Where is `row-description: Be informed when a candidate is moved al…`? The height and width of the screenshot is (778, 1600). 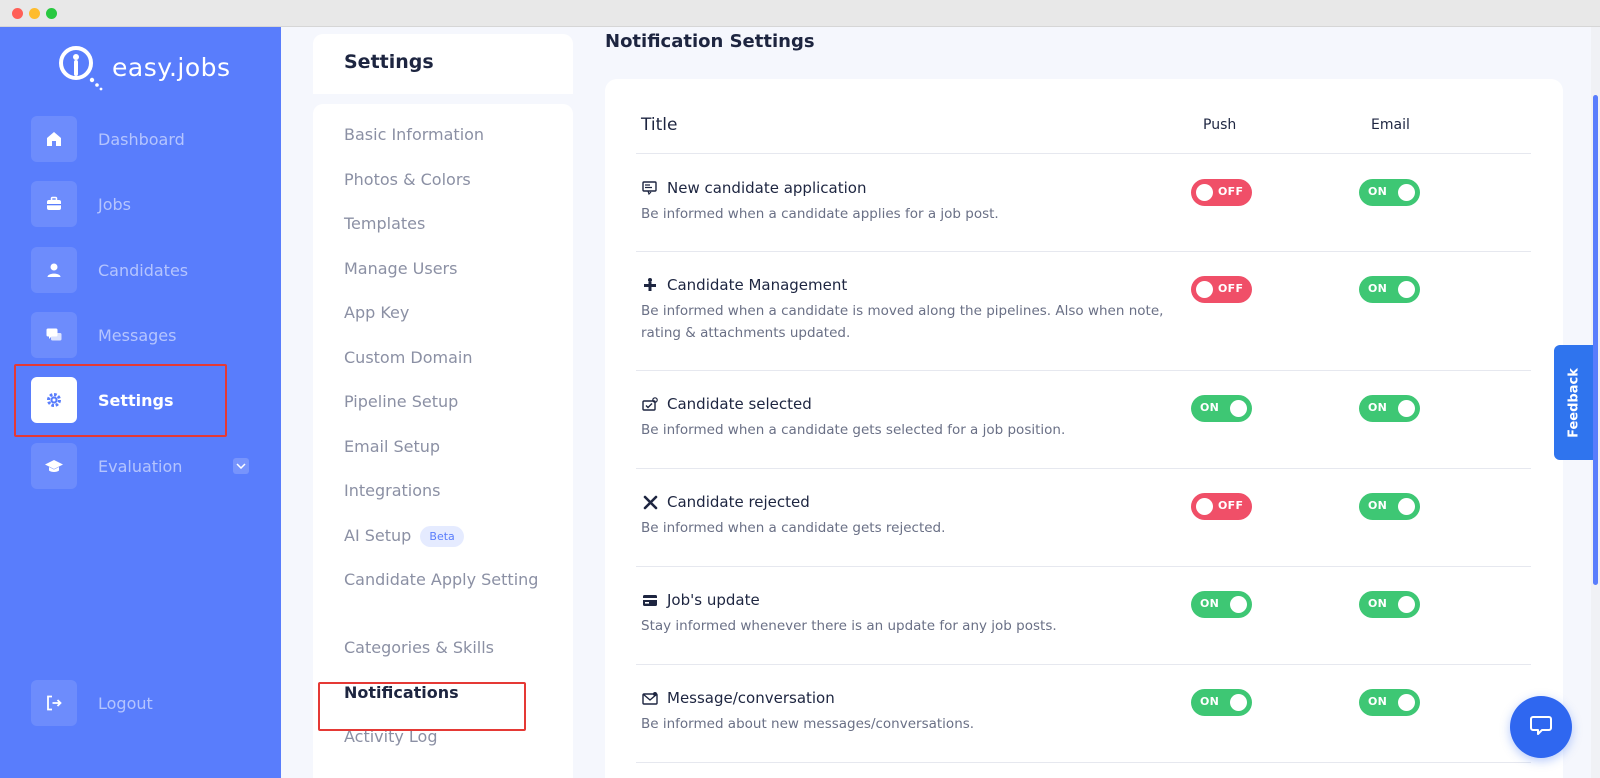
row-description: Be informed when a candidate is moved al… is located at coordinates (902, 322).